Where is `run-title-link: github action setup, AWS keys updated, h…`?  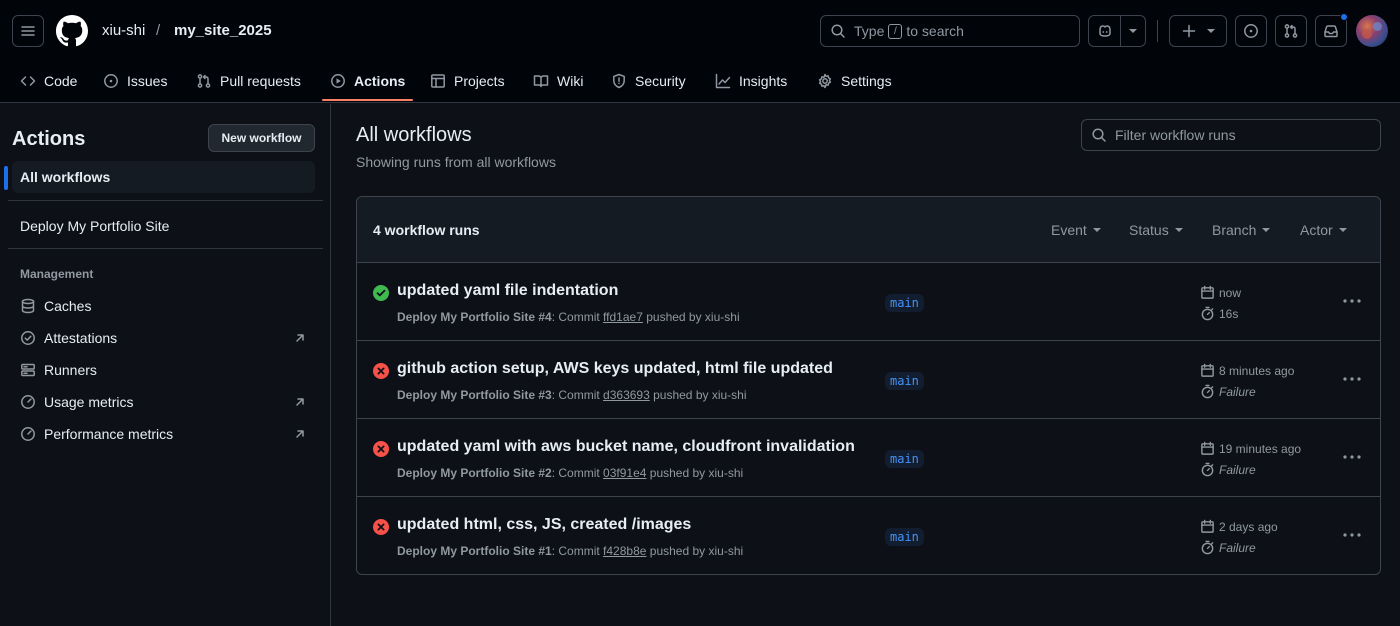 run-title-link: github action setup, AWS keys updated, h… is located at coordinates (615, 369).